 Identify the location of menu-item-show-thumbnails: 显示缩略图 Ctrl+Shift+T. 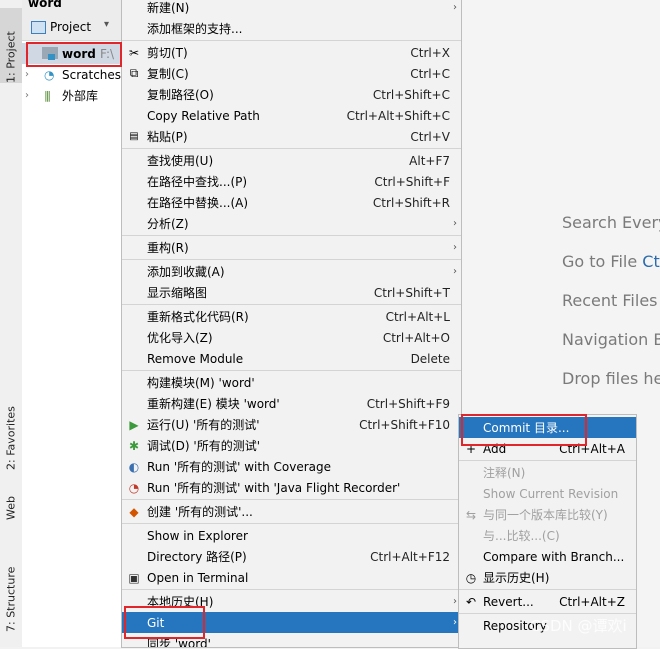
(291, 292).